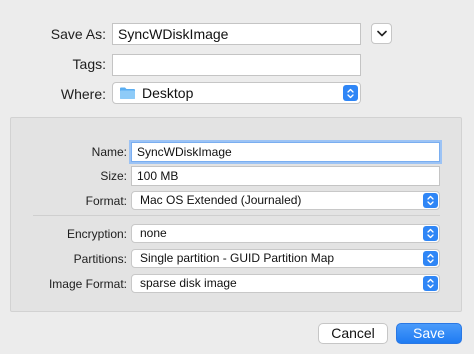 This screenshot has height=354, width=474. What do you see at coordinates (168, 93) in the screenshot?
I see `where-value: Desktop` at bounding box center [168, 93].